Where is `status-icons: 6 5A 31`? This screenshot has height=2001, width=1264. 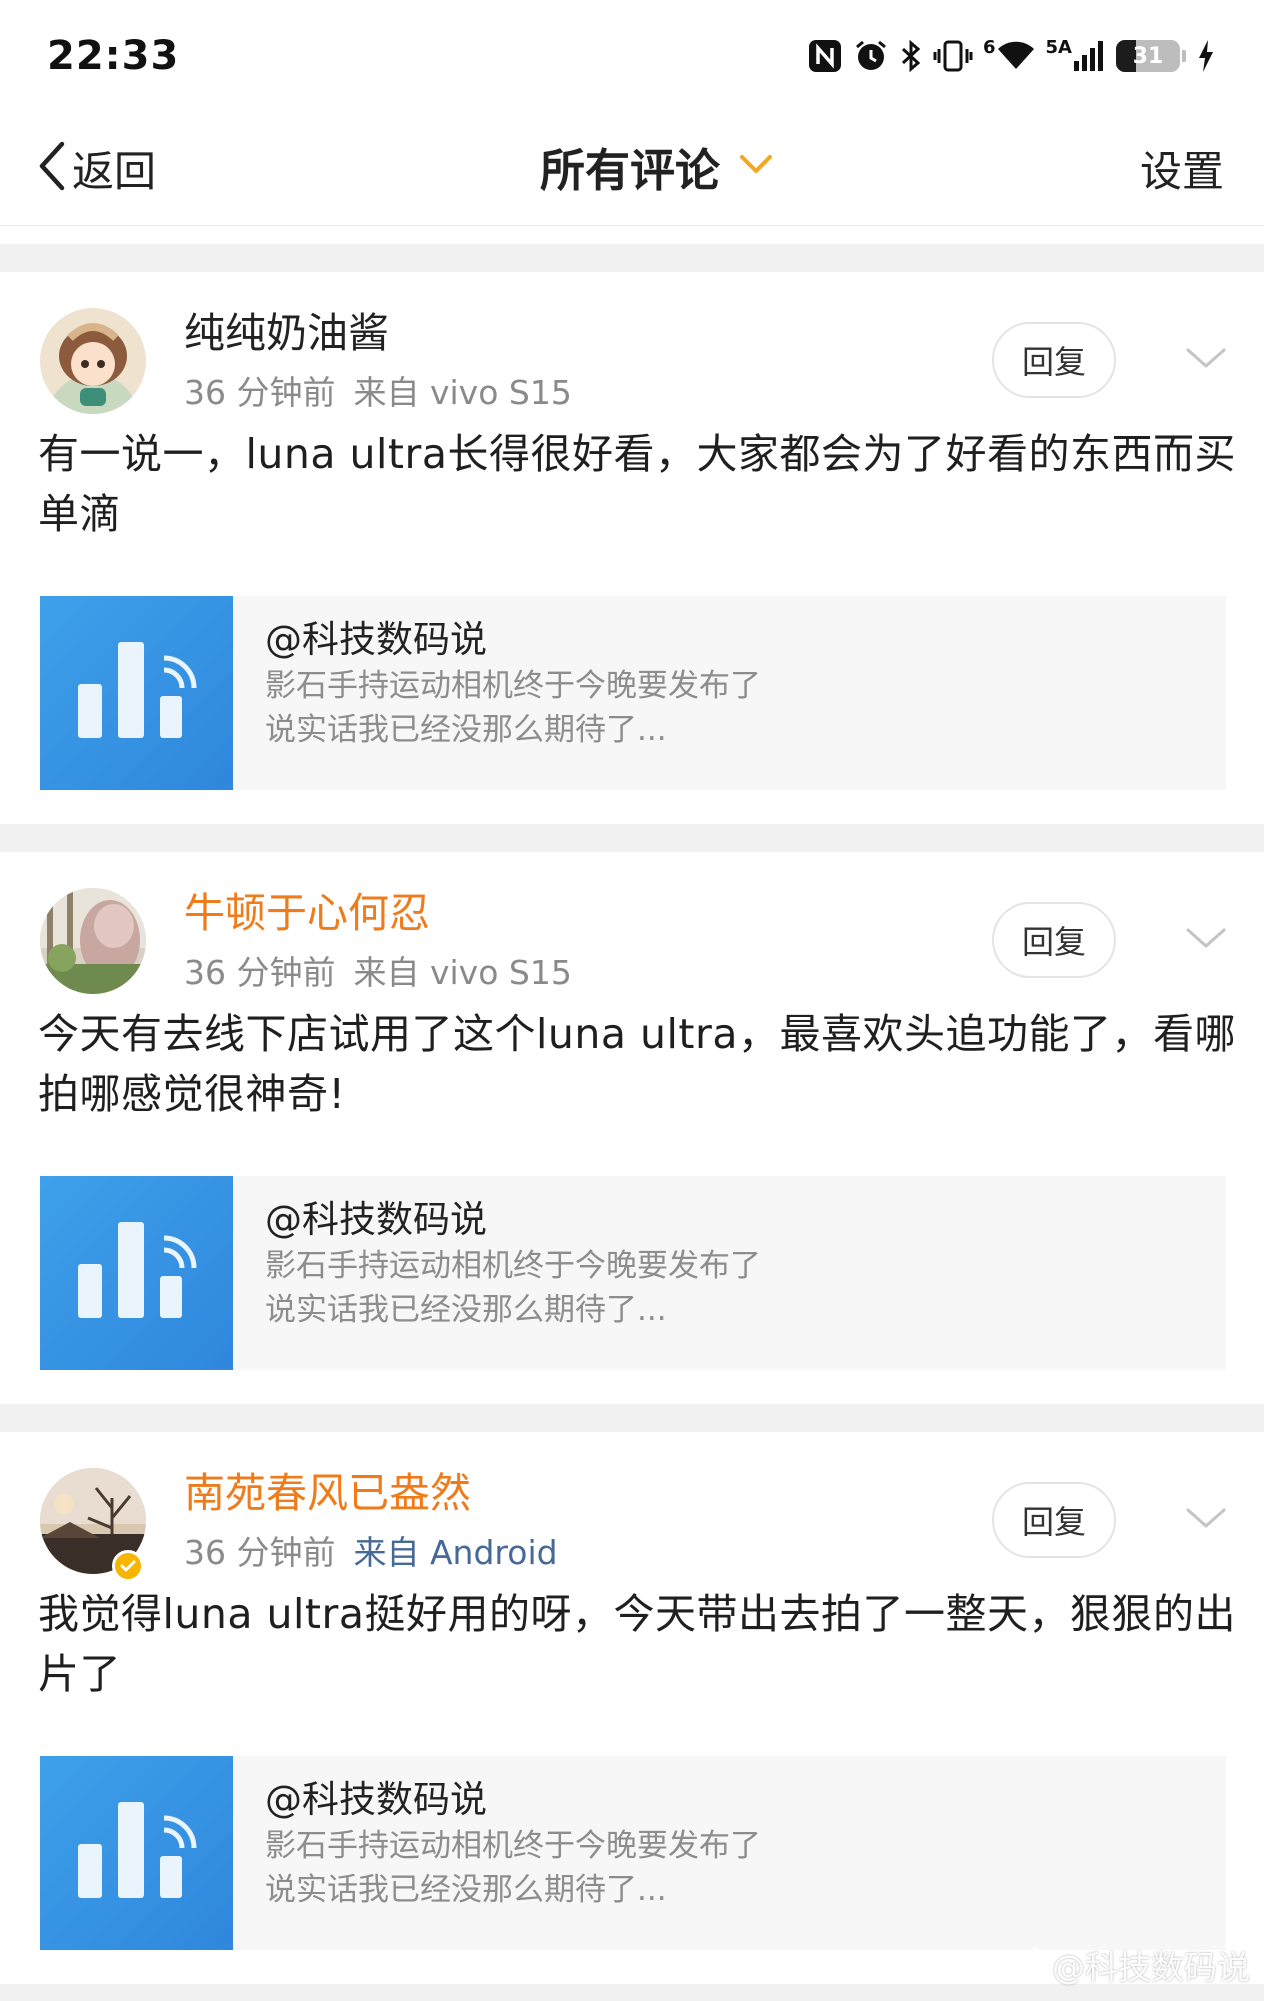
status-icons: 6 5A 31 is located at coordinates (1011, 56).